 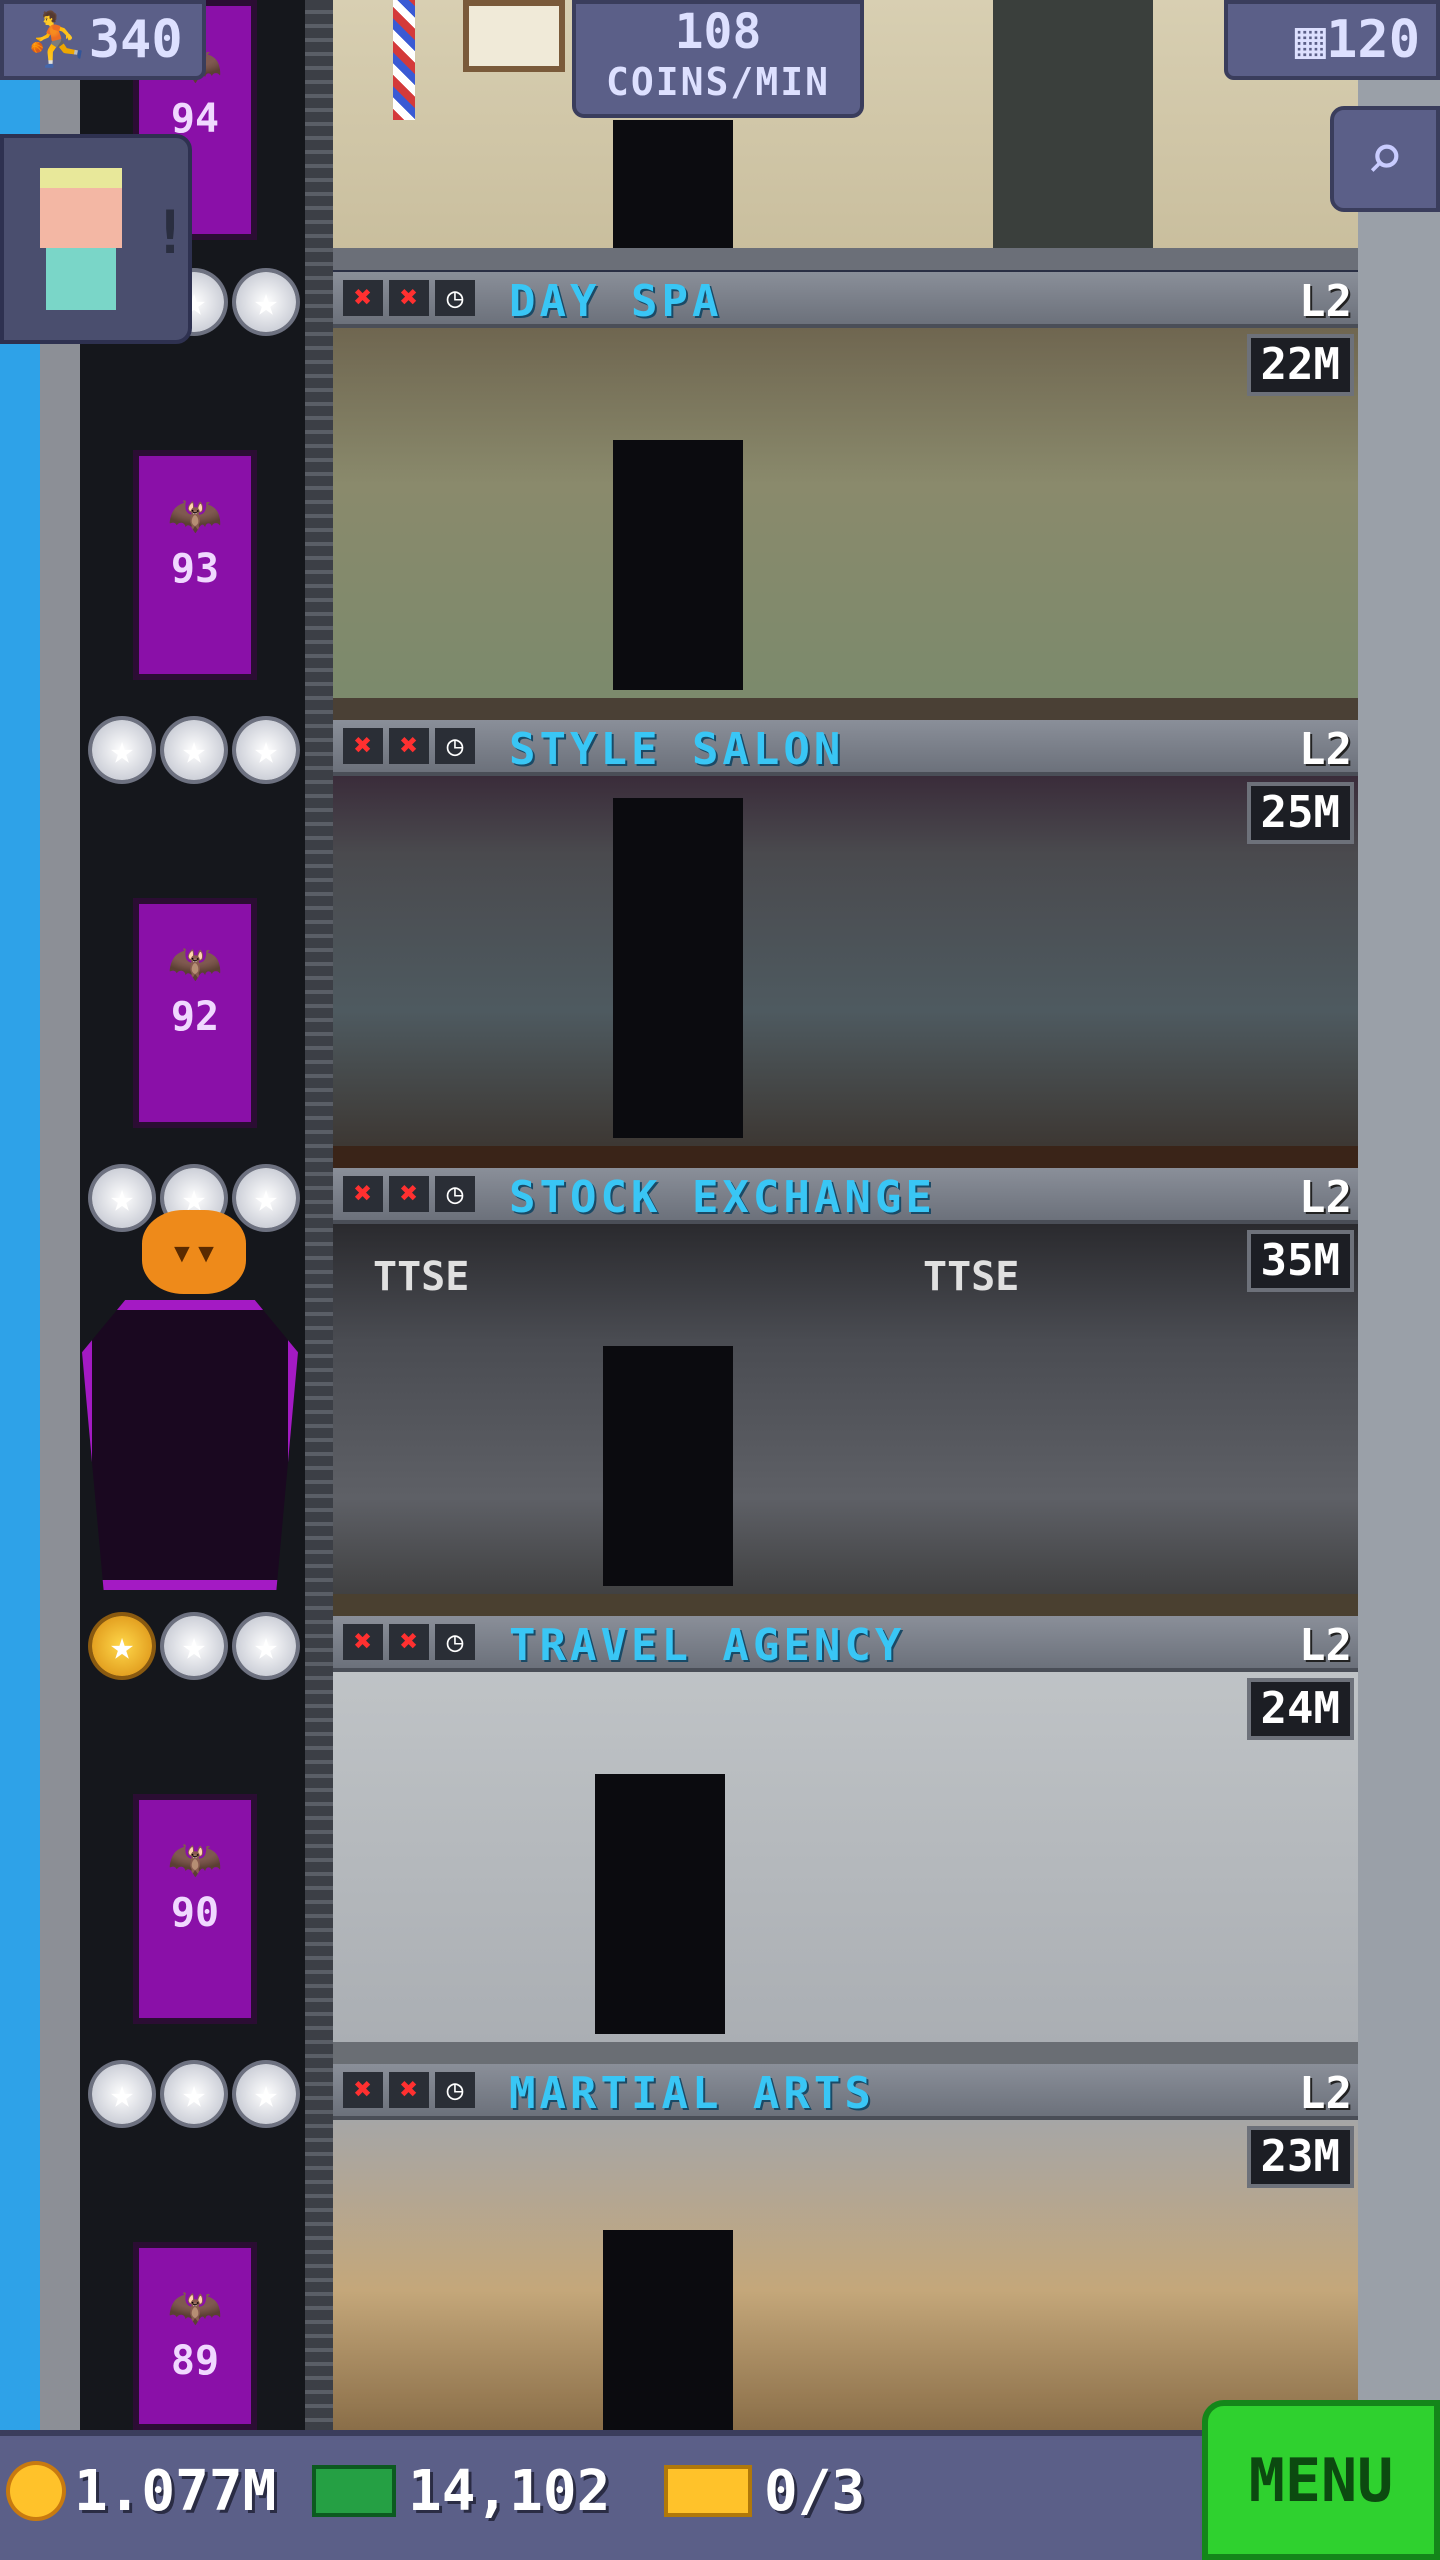 I want to click on person-icon: ⛹, so click(x=56, y=40).